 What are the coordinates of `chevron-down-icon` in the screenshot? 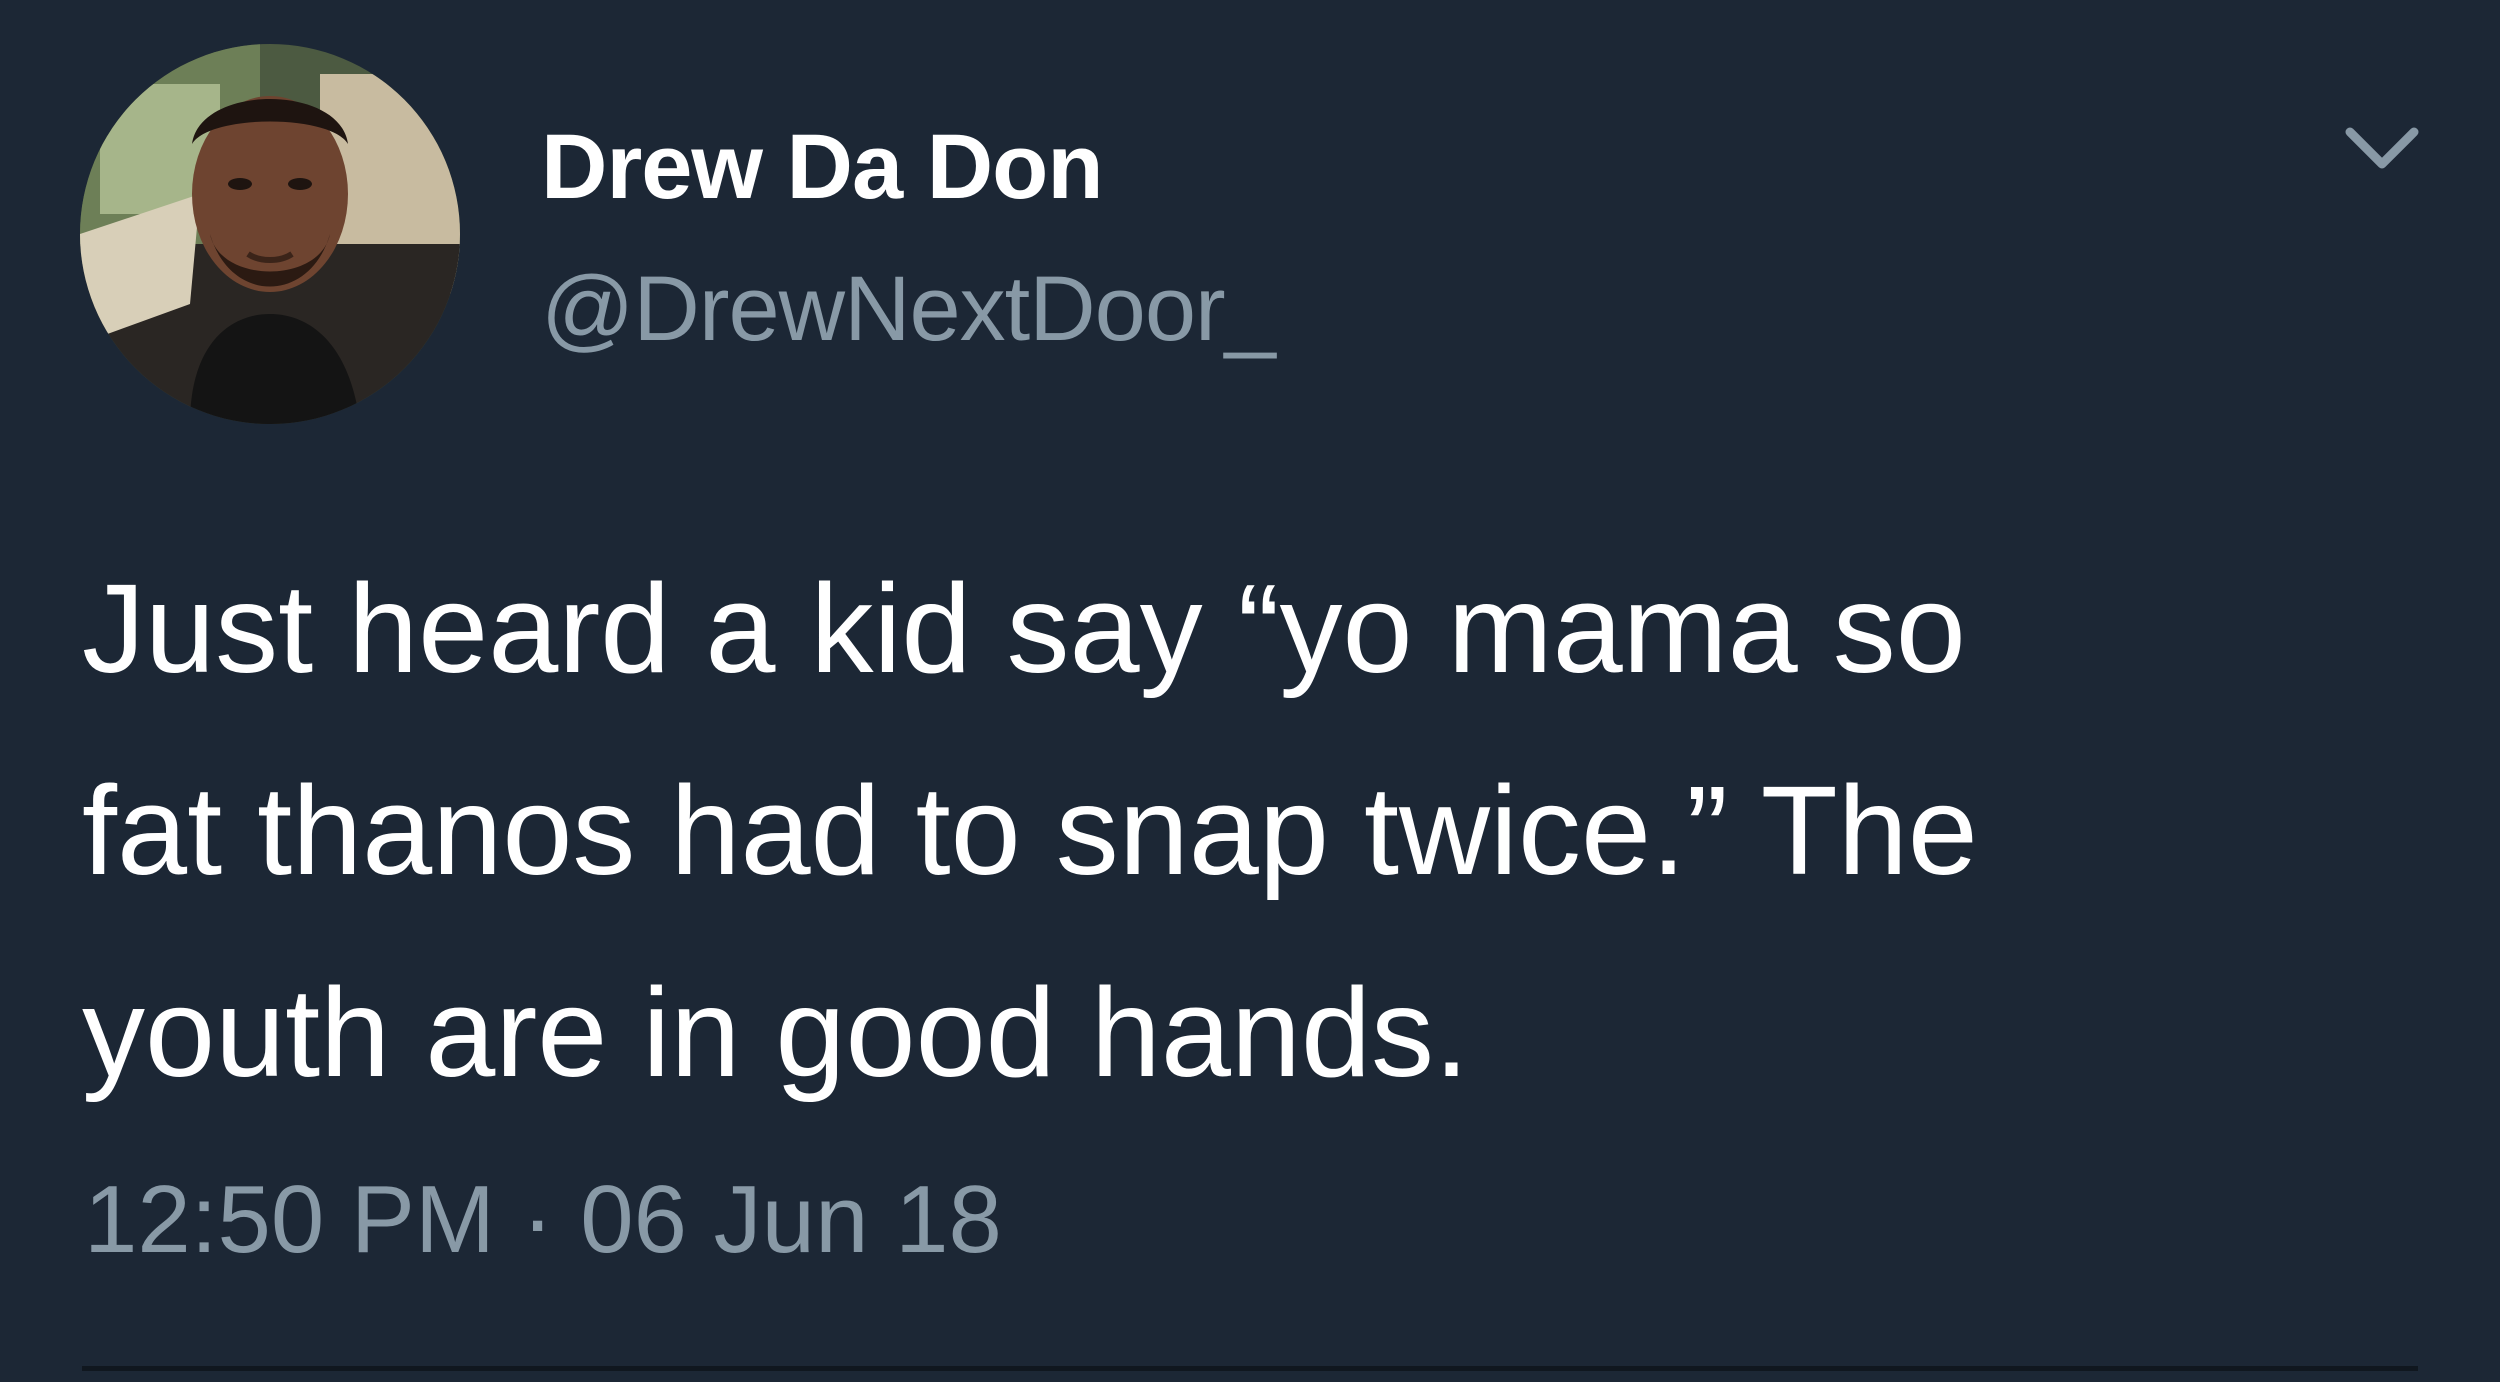 It's located at (2382, 147).